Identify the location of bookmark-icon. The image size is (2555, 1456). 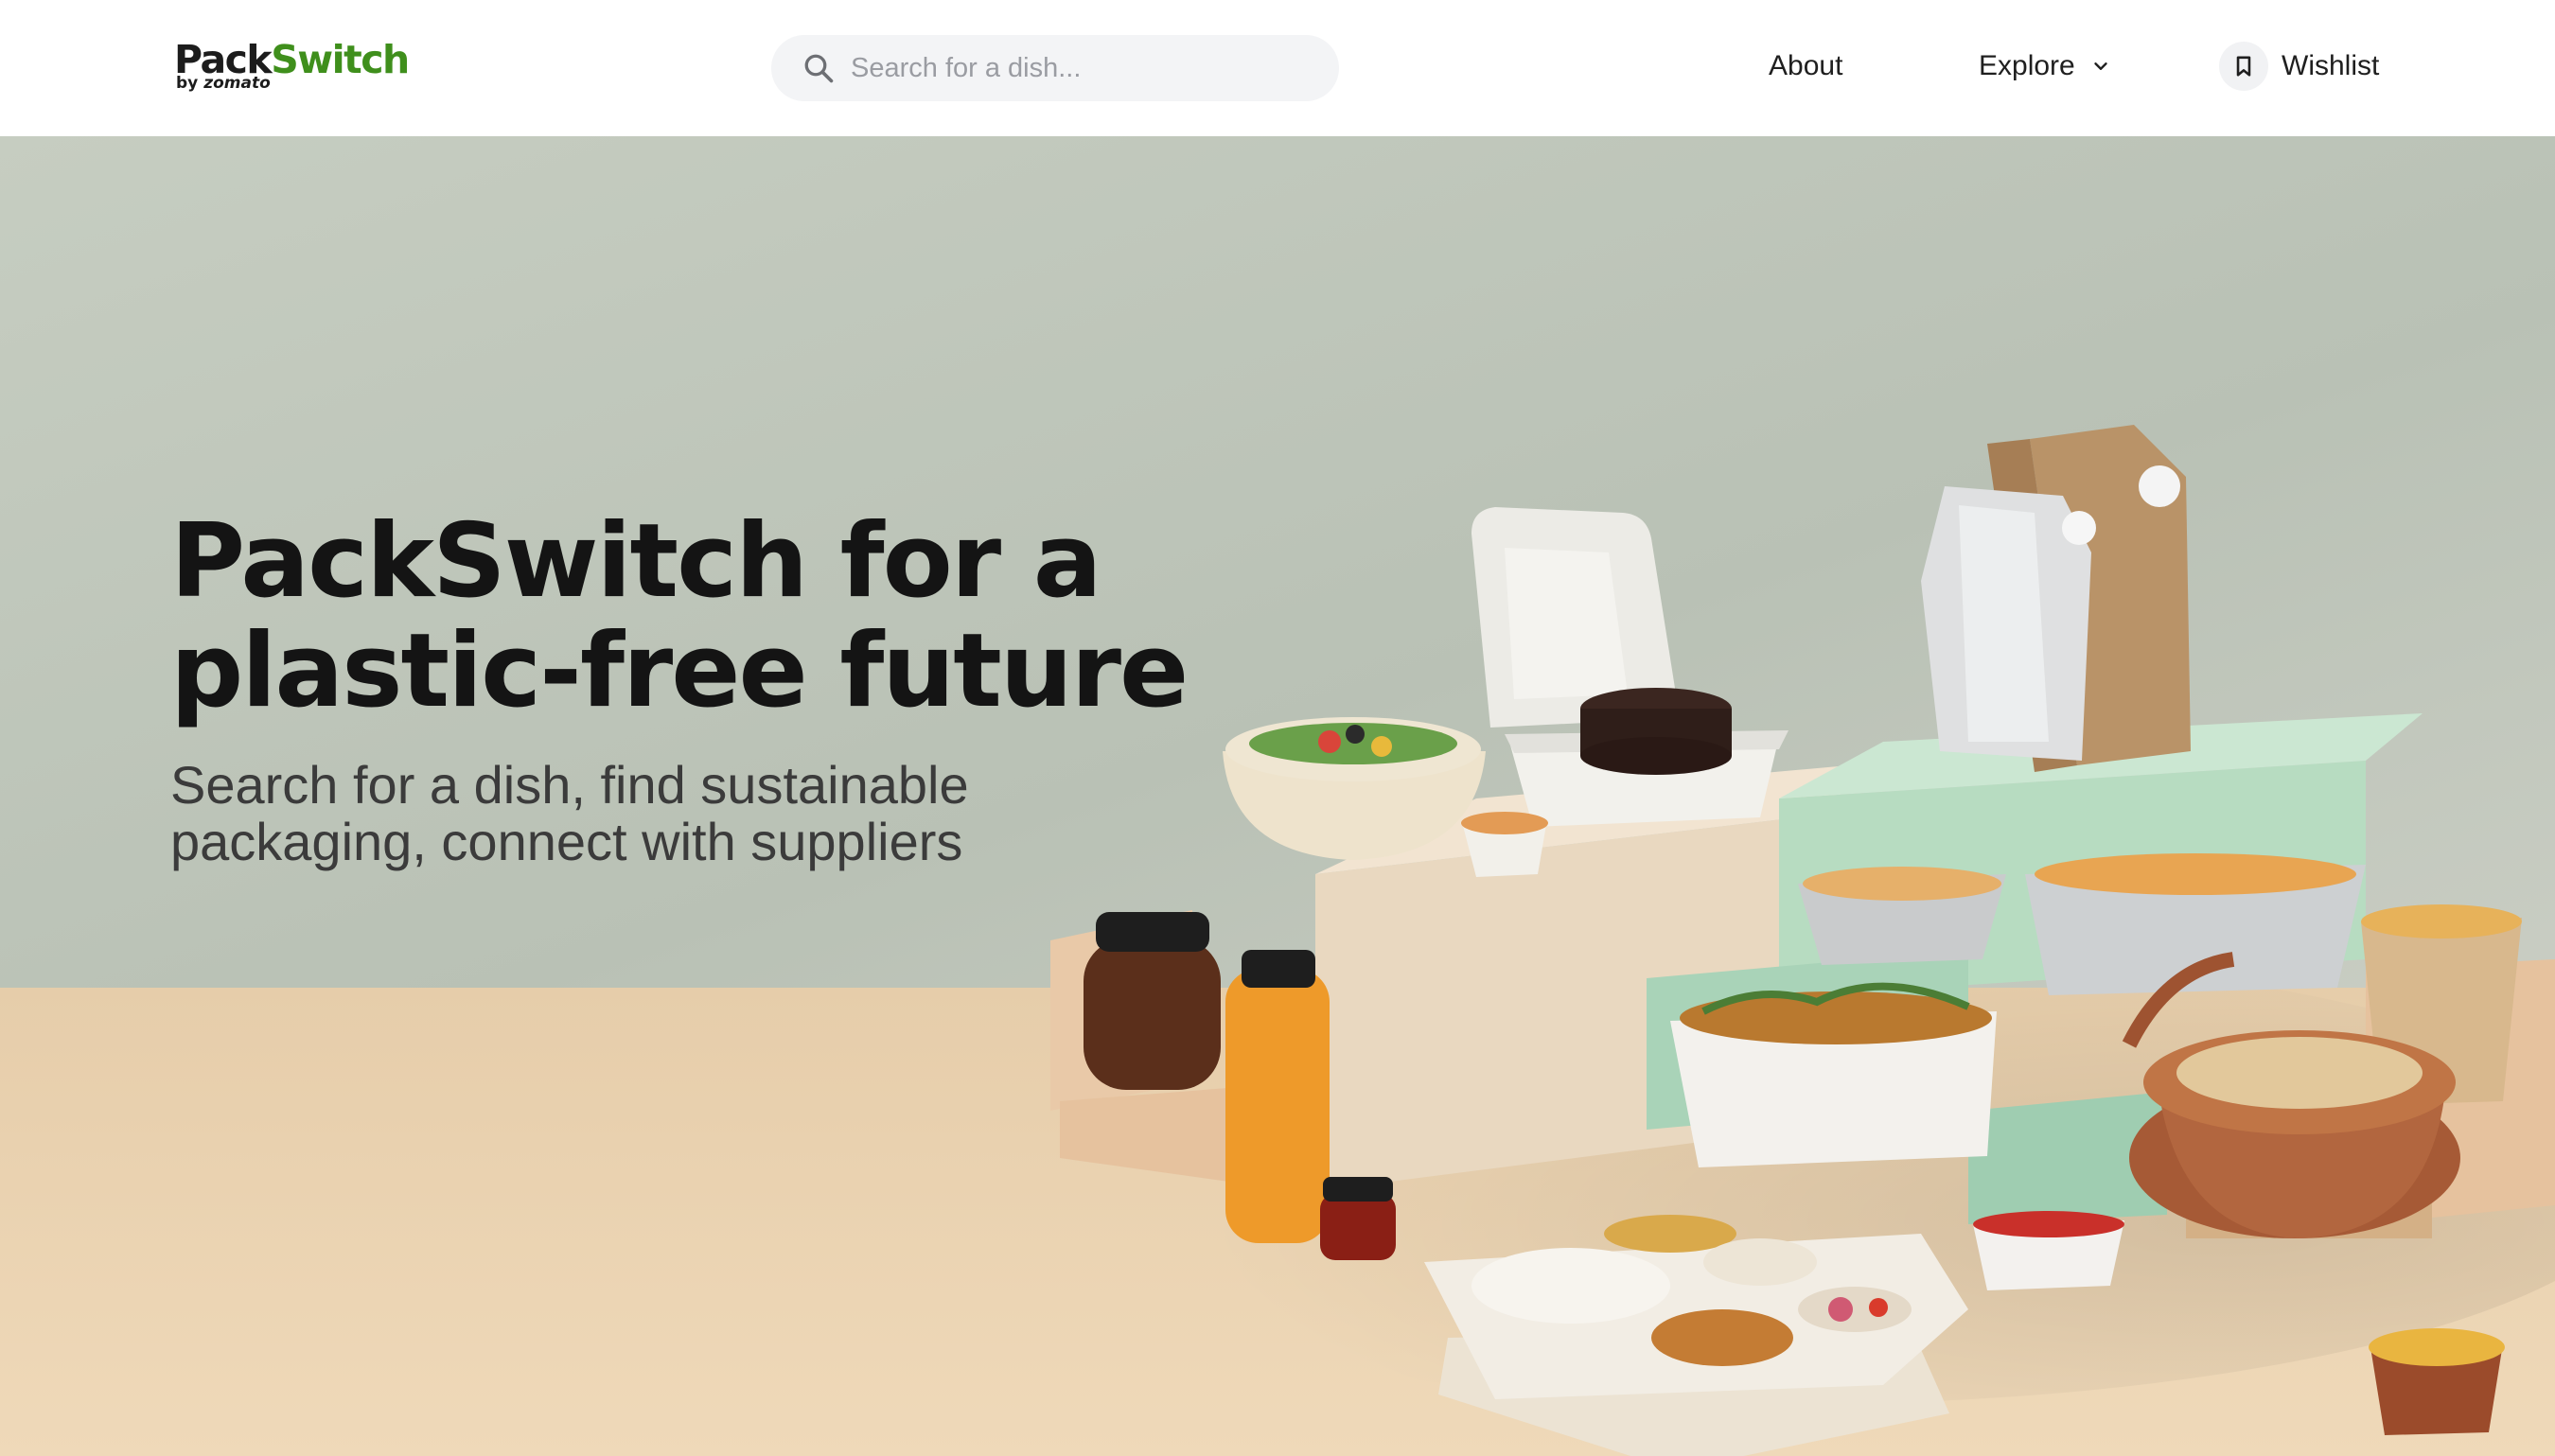
(2243, 66).